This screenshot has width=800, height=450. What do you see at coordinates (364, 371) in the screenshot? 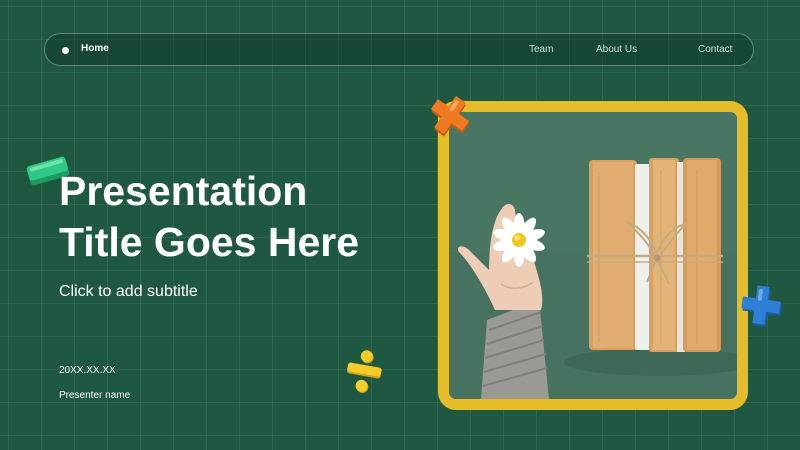
I see `divide-icon` at bounding box center [364, 371].